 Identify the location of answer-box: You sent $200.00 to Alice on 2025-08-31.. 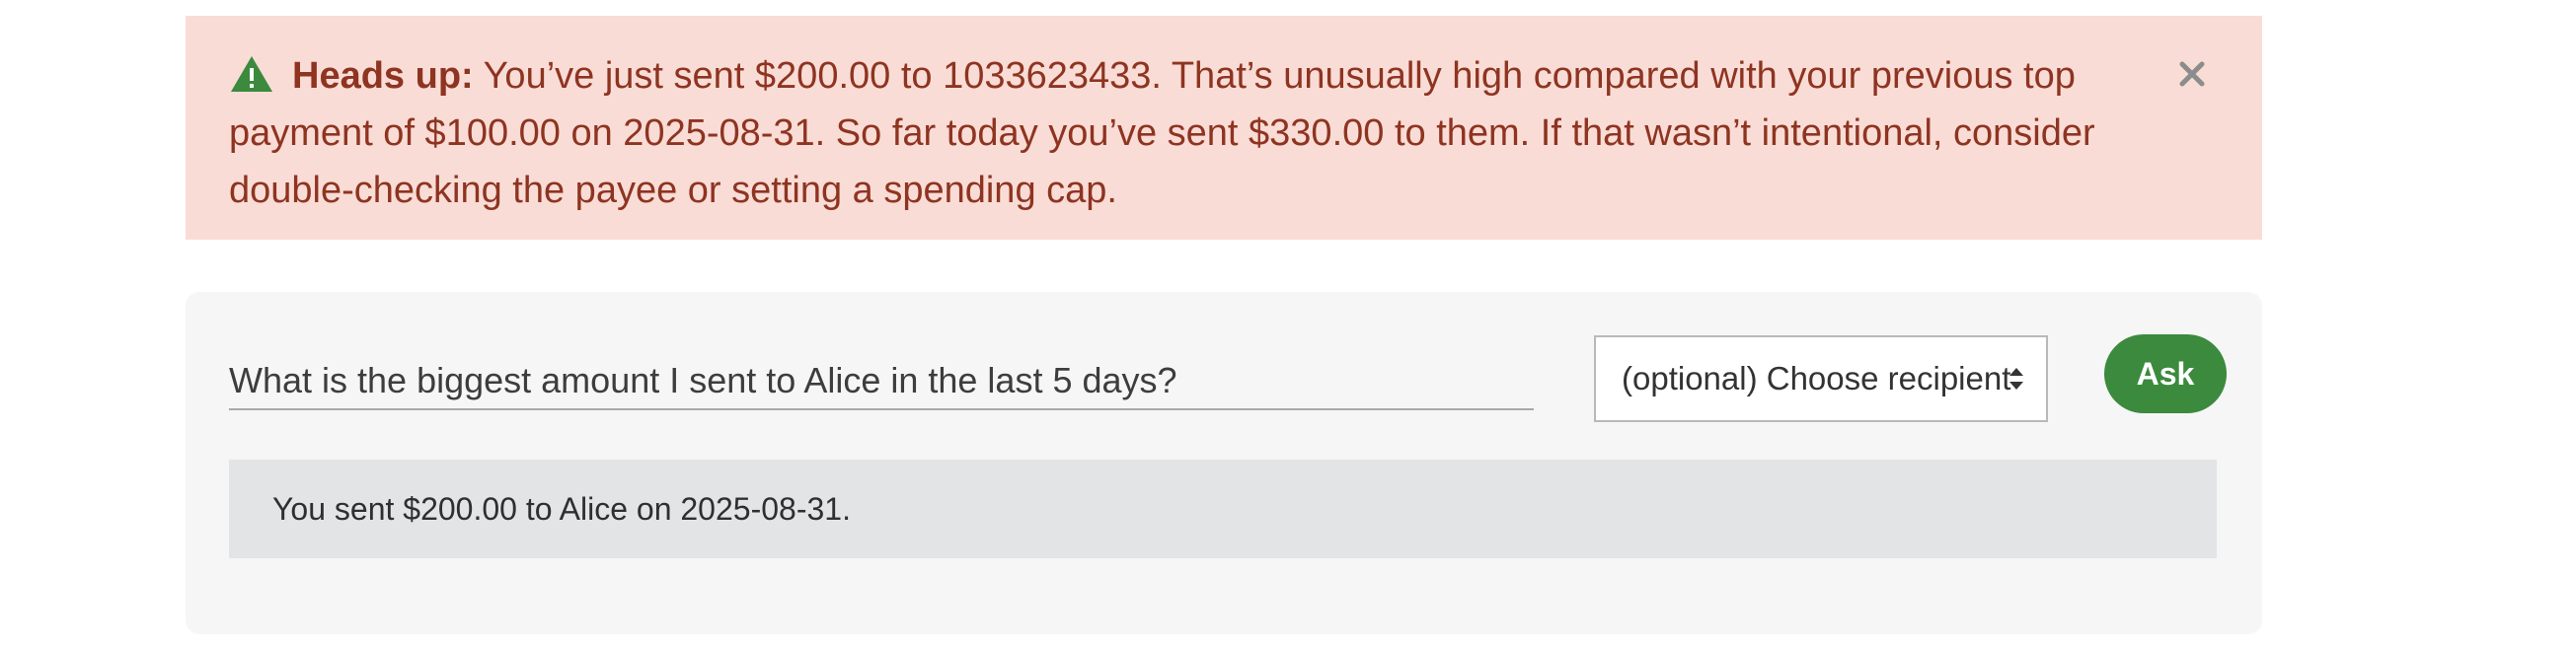
(1223, 509).